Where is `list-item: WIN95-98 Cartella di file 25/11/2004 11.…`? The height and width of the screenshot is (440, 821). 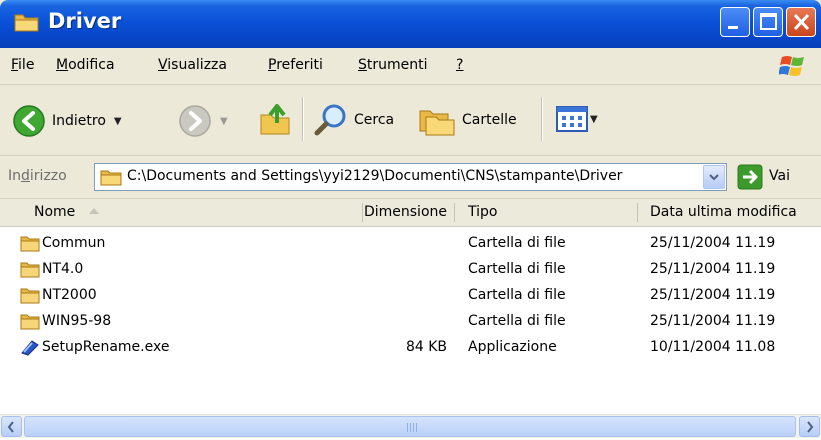 list-item: WIN95-98 Cartella di file 25/11/2004 11.… is located at coordinates (410, 322).